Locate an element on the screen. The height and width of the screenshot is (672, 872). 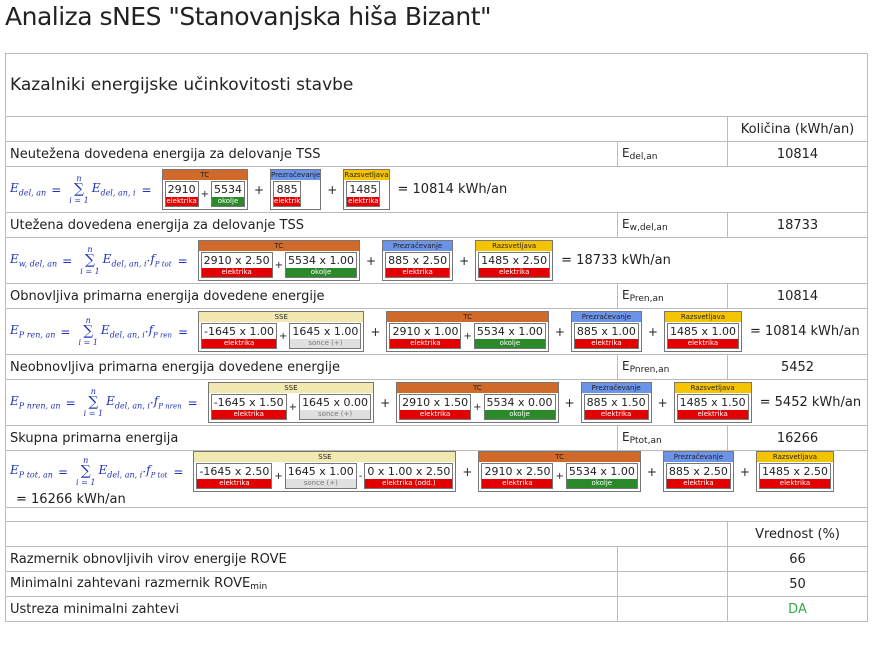
energy-cell: 1485 x 1.50 elektrika is located at coordinates (712, 407).